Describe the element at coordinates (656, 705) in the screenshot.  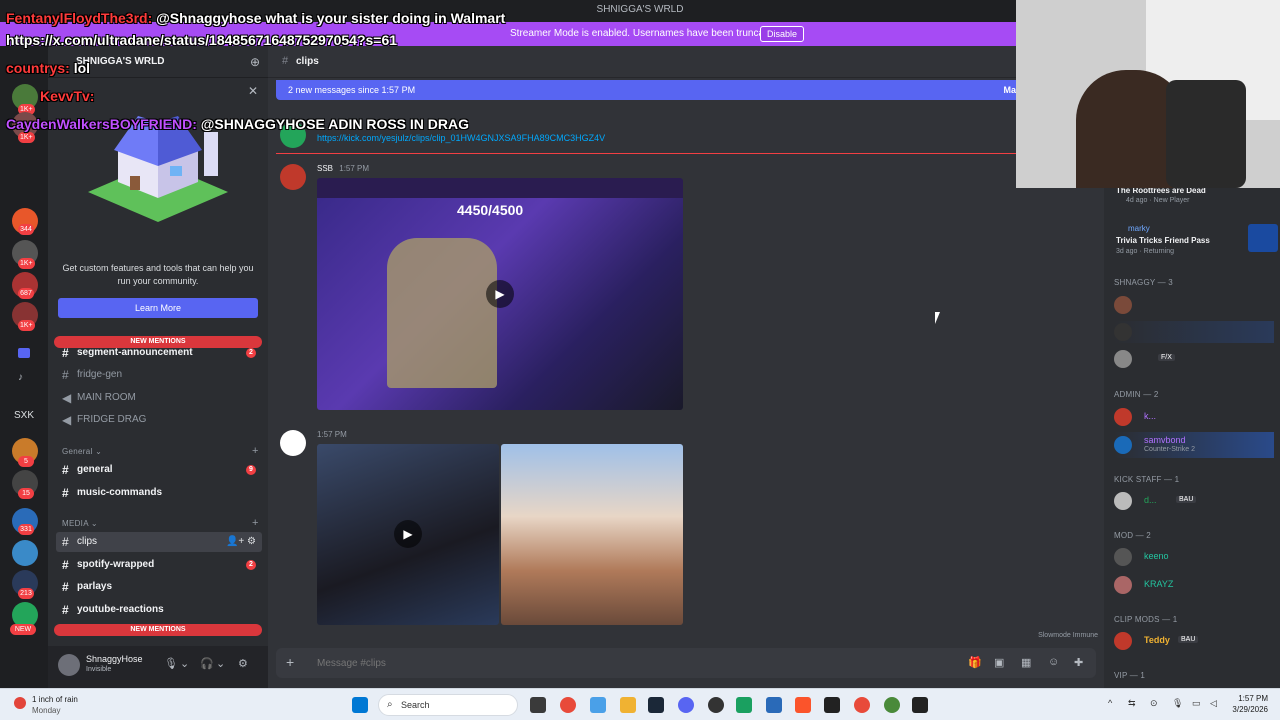
I see `steam-icon` at that location.